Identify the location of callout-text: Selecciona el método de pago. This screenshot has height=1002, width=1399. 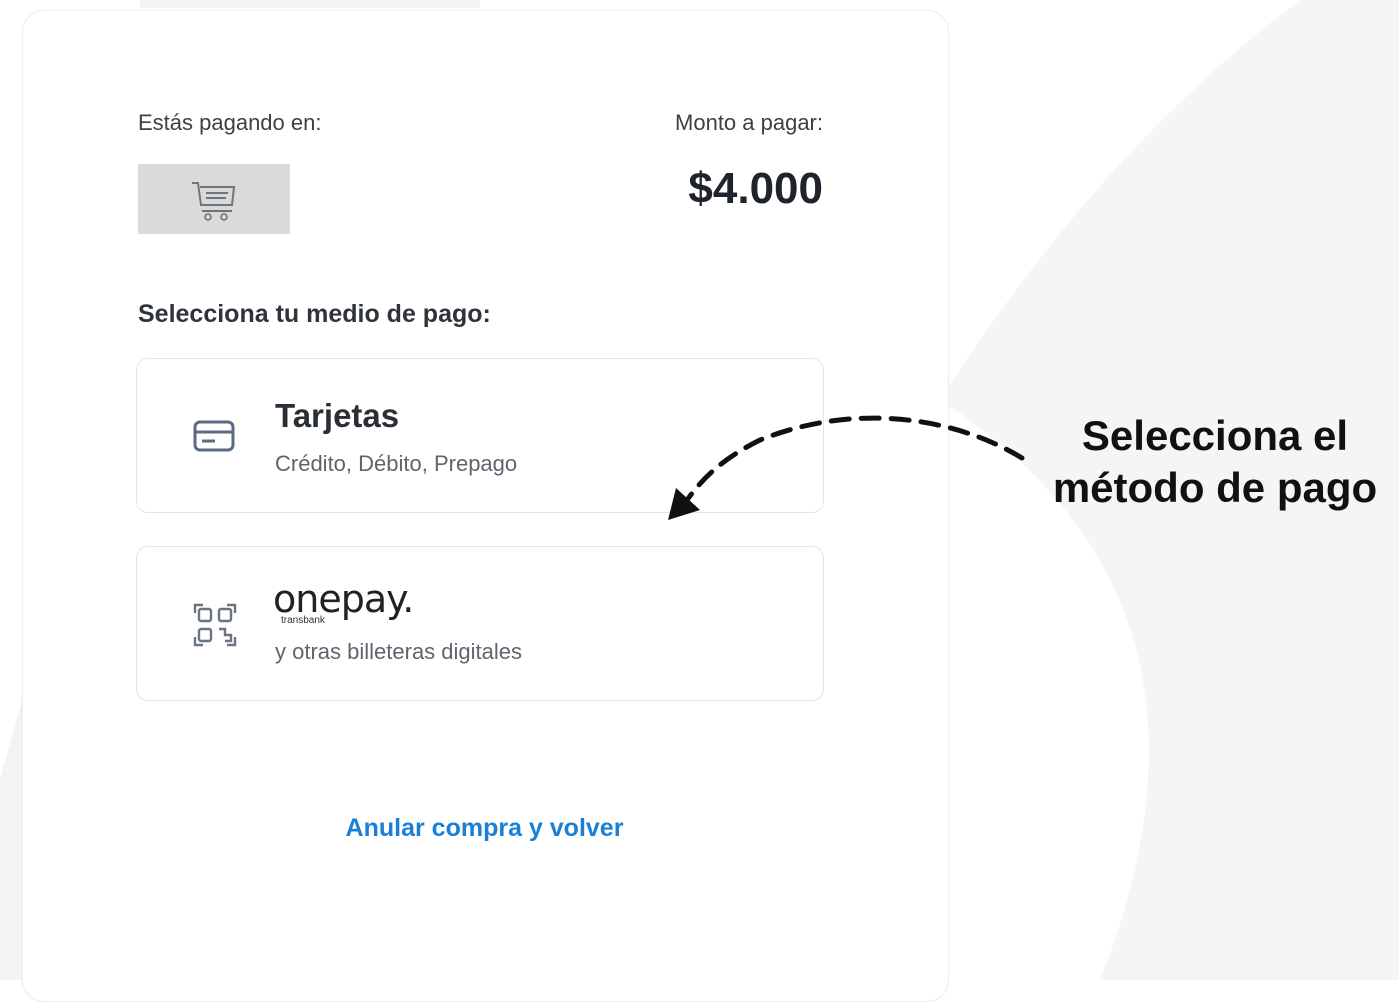
(1214, 462).